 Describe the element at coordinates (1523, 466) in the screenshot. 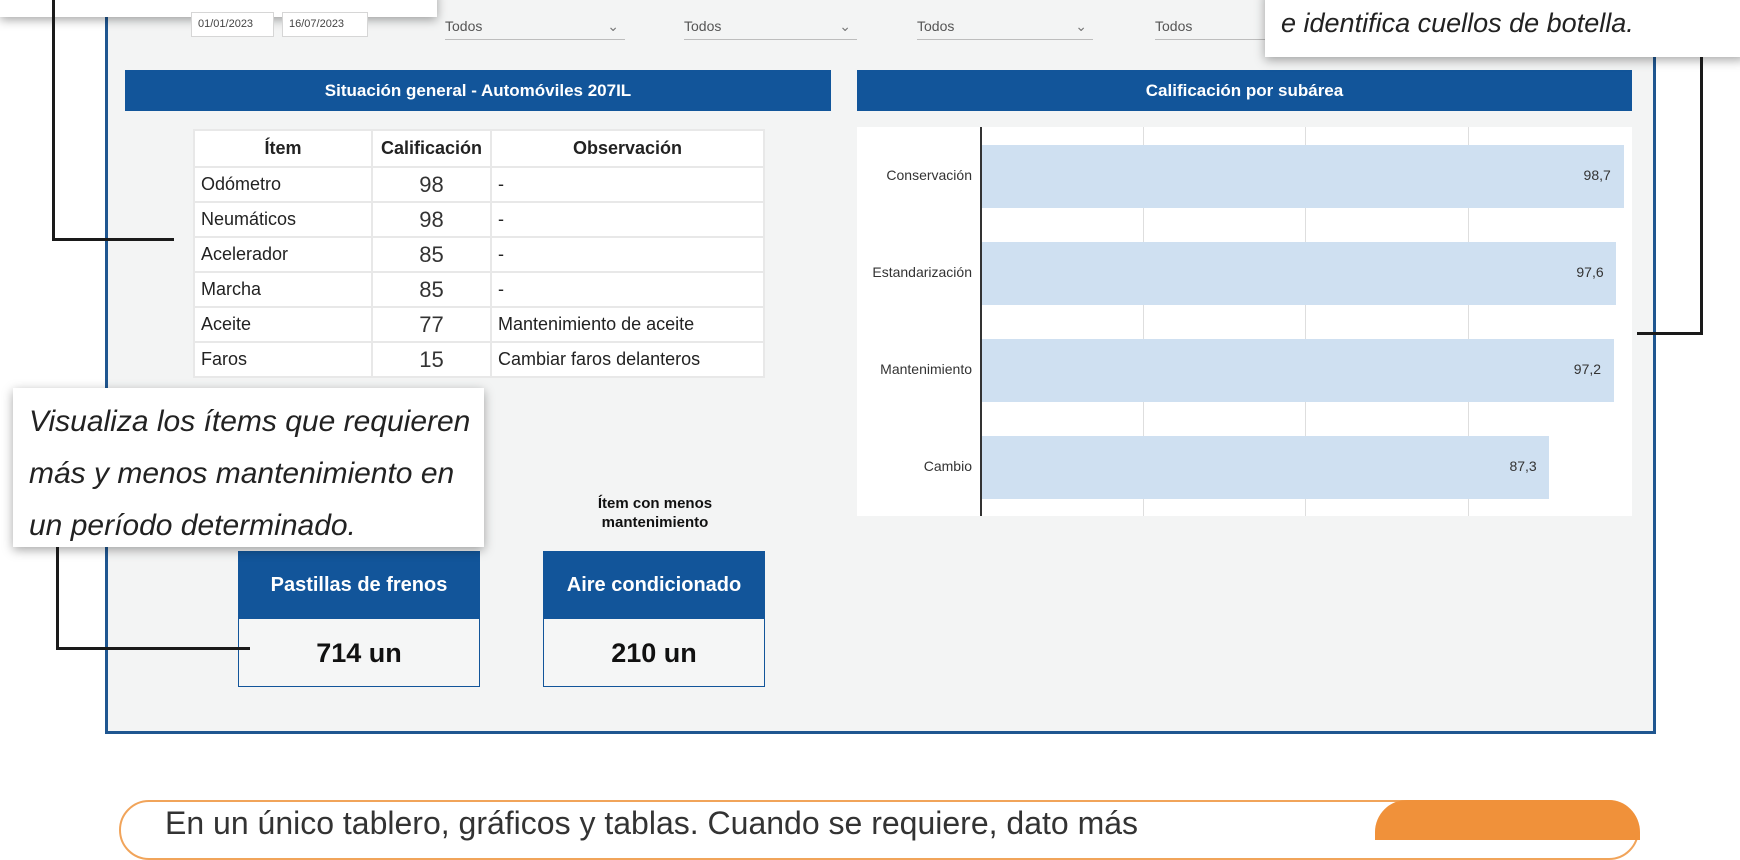

I see `bar-value-label: 87,3` at that location.